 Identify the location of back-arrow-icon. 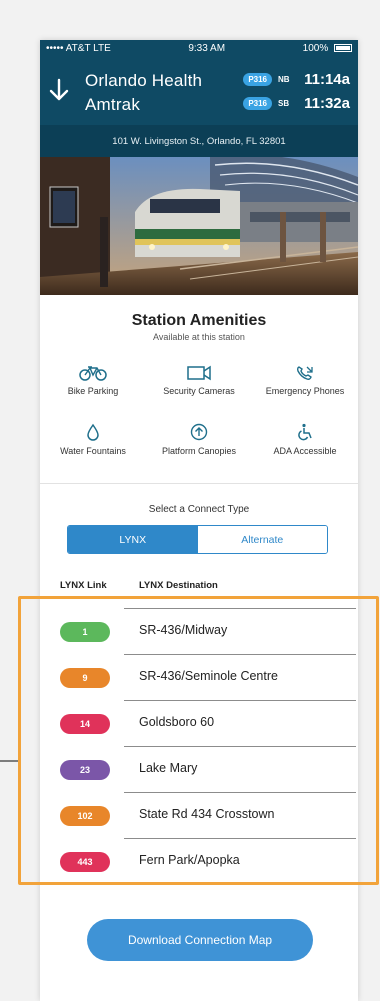
(59, 90).